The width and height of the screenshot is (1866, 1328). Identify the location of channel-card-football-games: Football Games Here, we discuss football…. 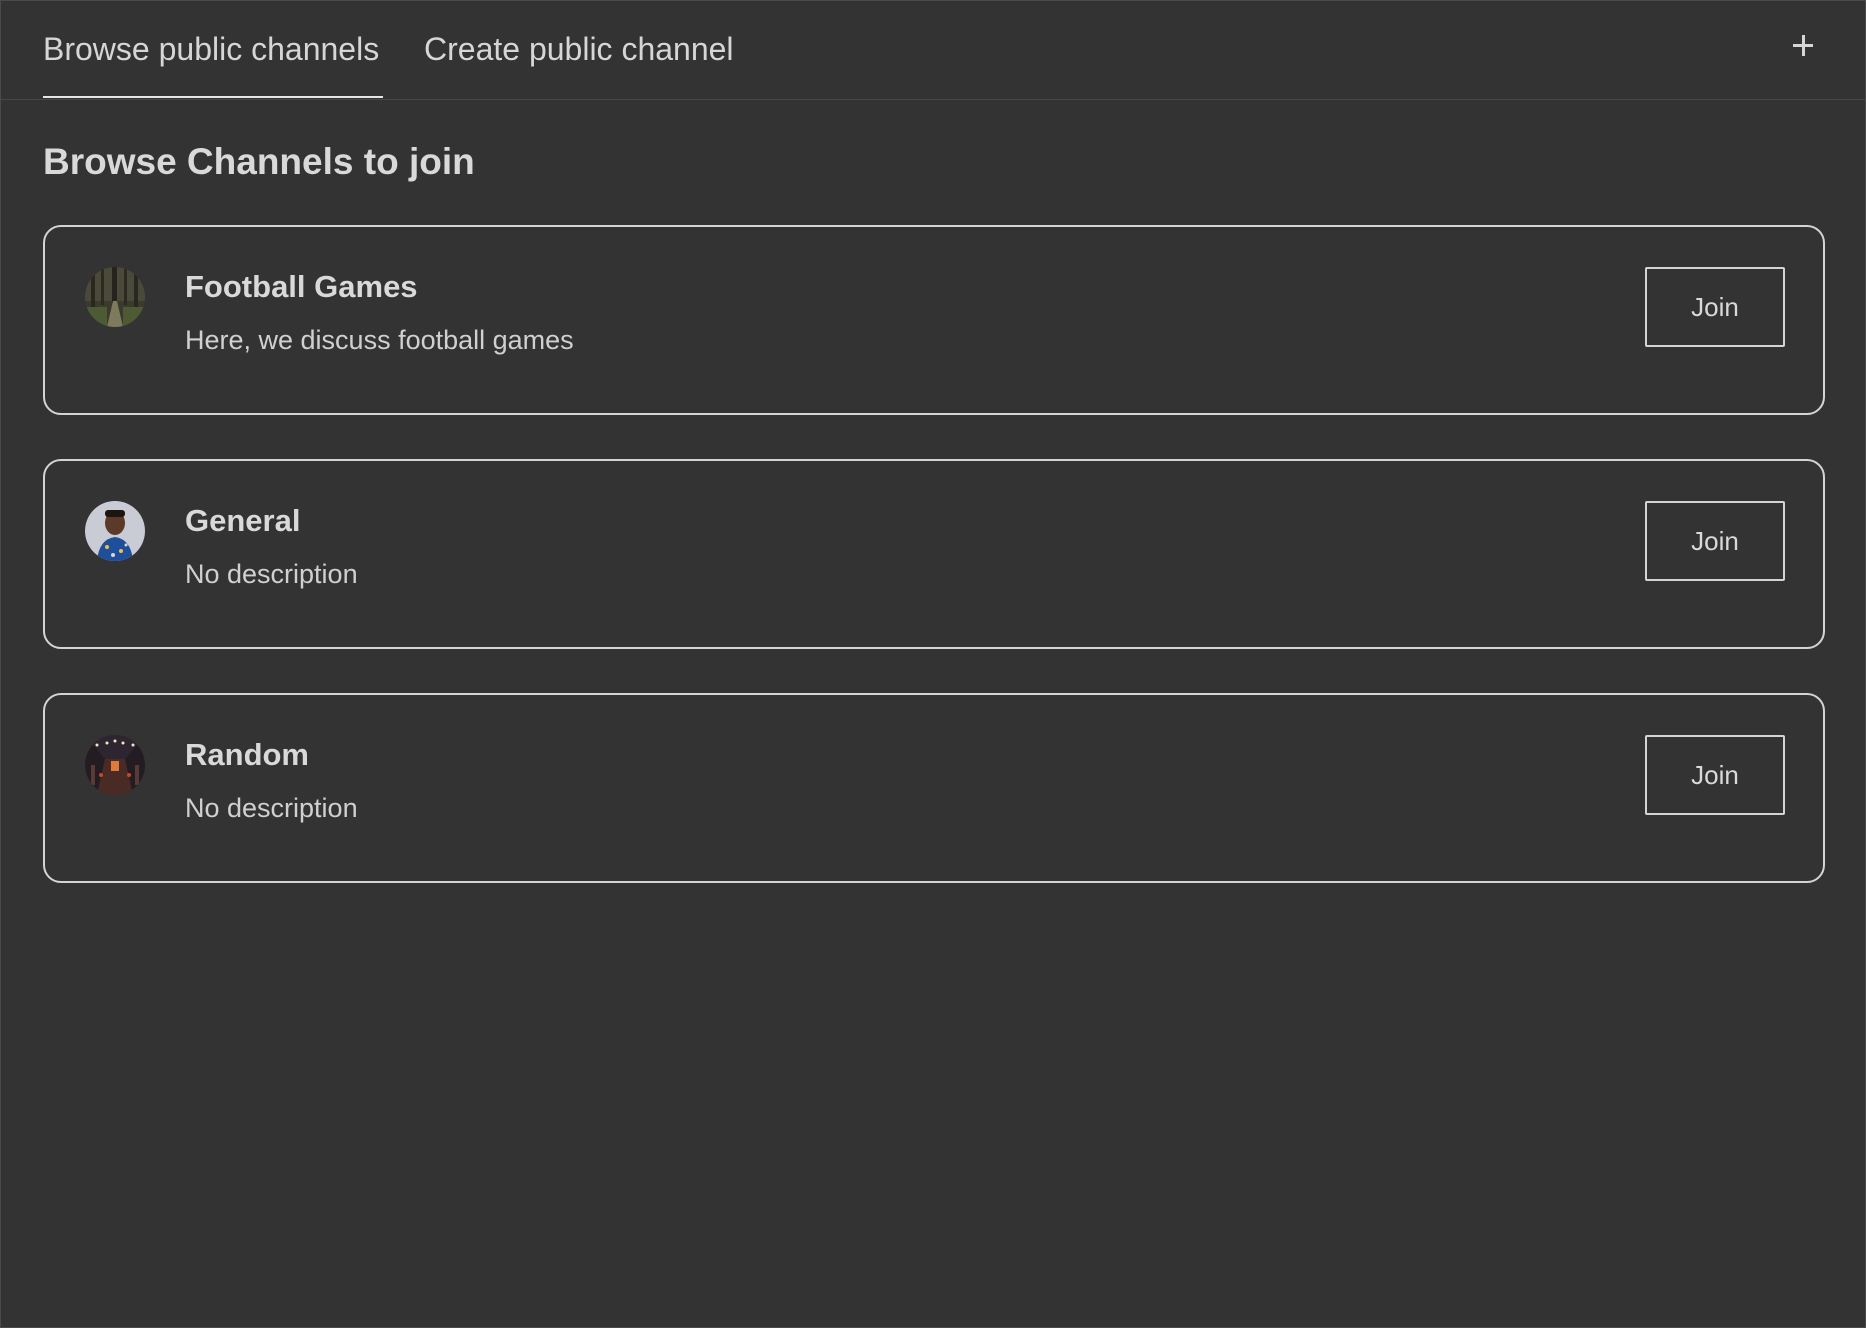
(934, 320).